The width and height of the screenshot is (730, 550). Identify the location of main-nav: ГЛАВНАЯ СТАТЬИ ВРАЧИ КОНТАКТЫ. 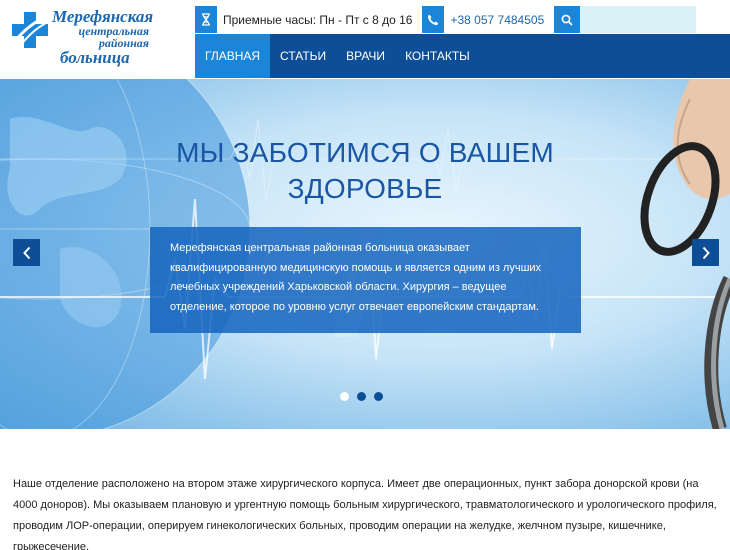
(462, 56).